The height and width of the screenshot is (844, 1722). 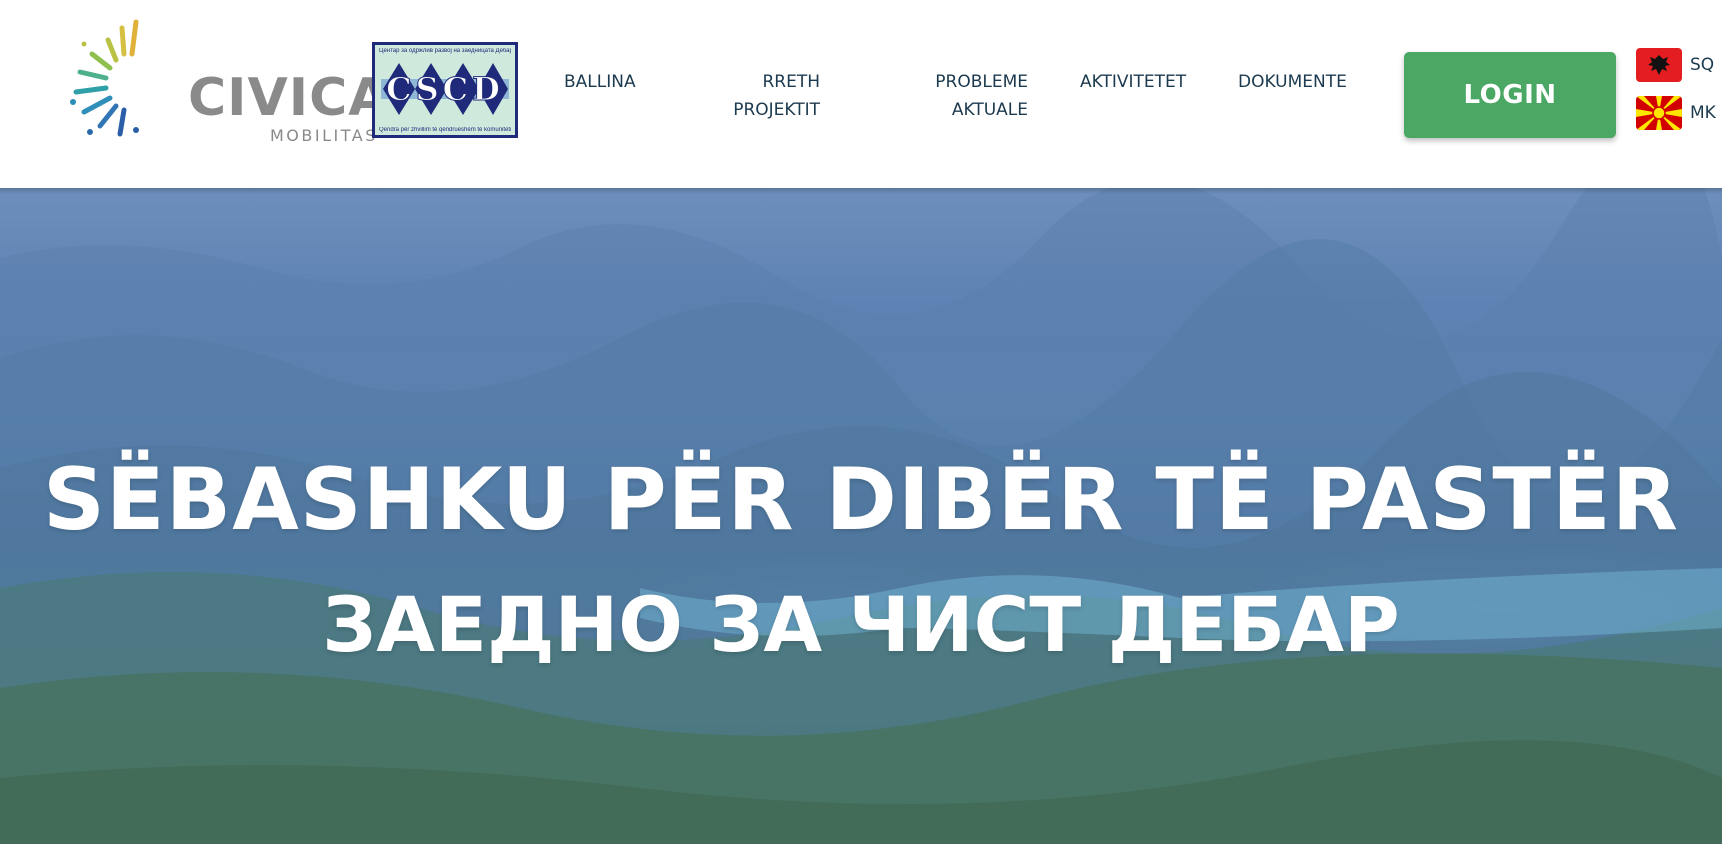 I want to click on language-sq-code: SQ, so click(x=1702, y=65).